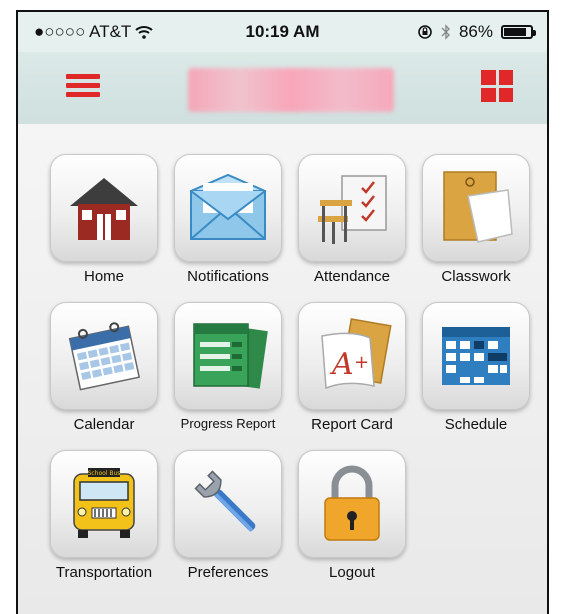  Describe the element at coordinates (352, 572) in the screenshot. I see `tile-label: Logout` at that location.